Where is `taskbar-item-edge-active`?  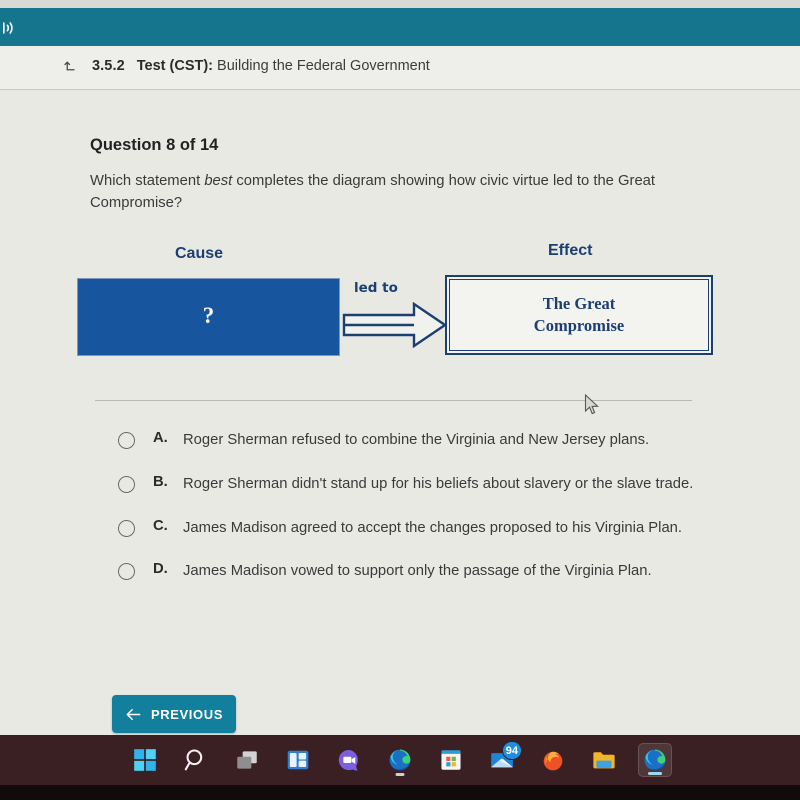
taskbar-item-edge-active is located at coordinates (655, 760).